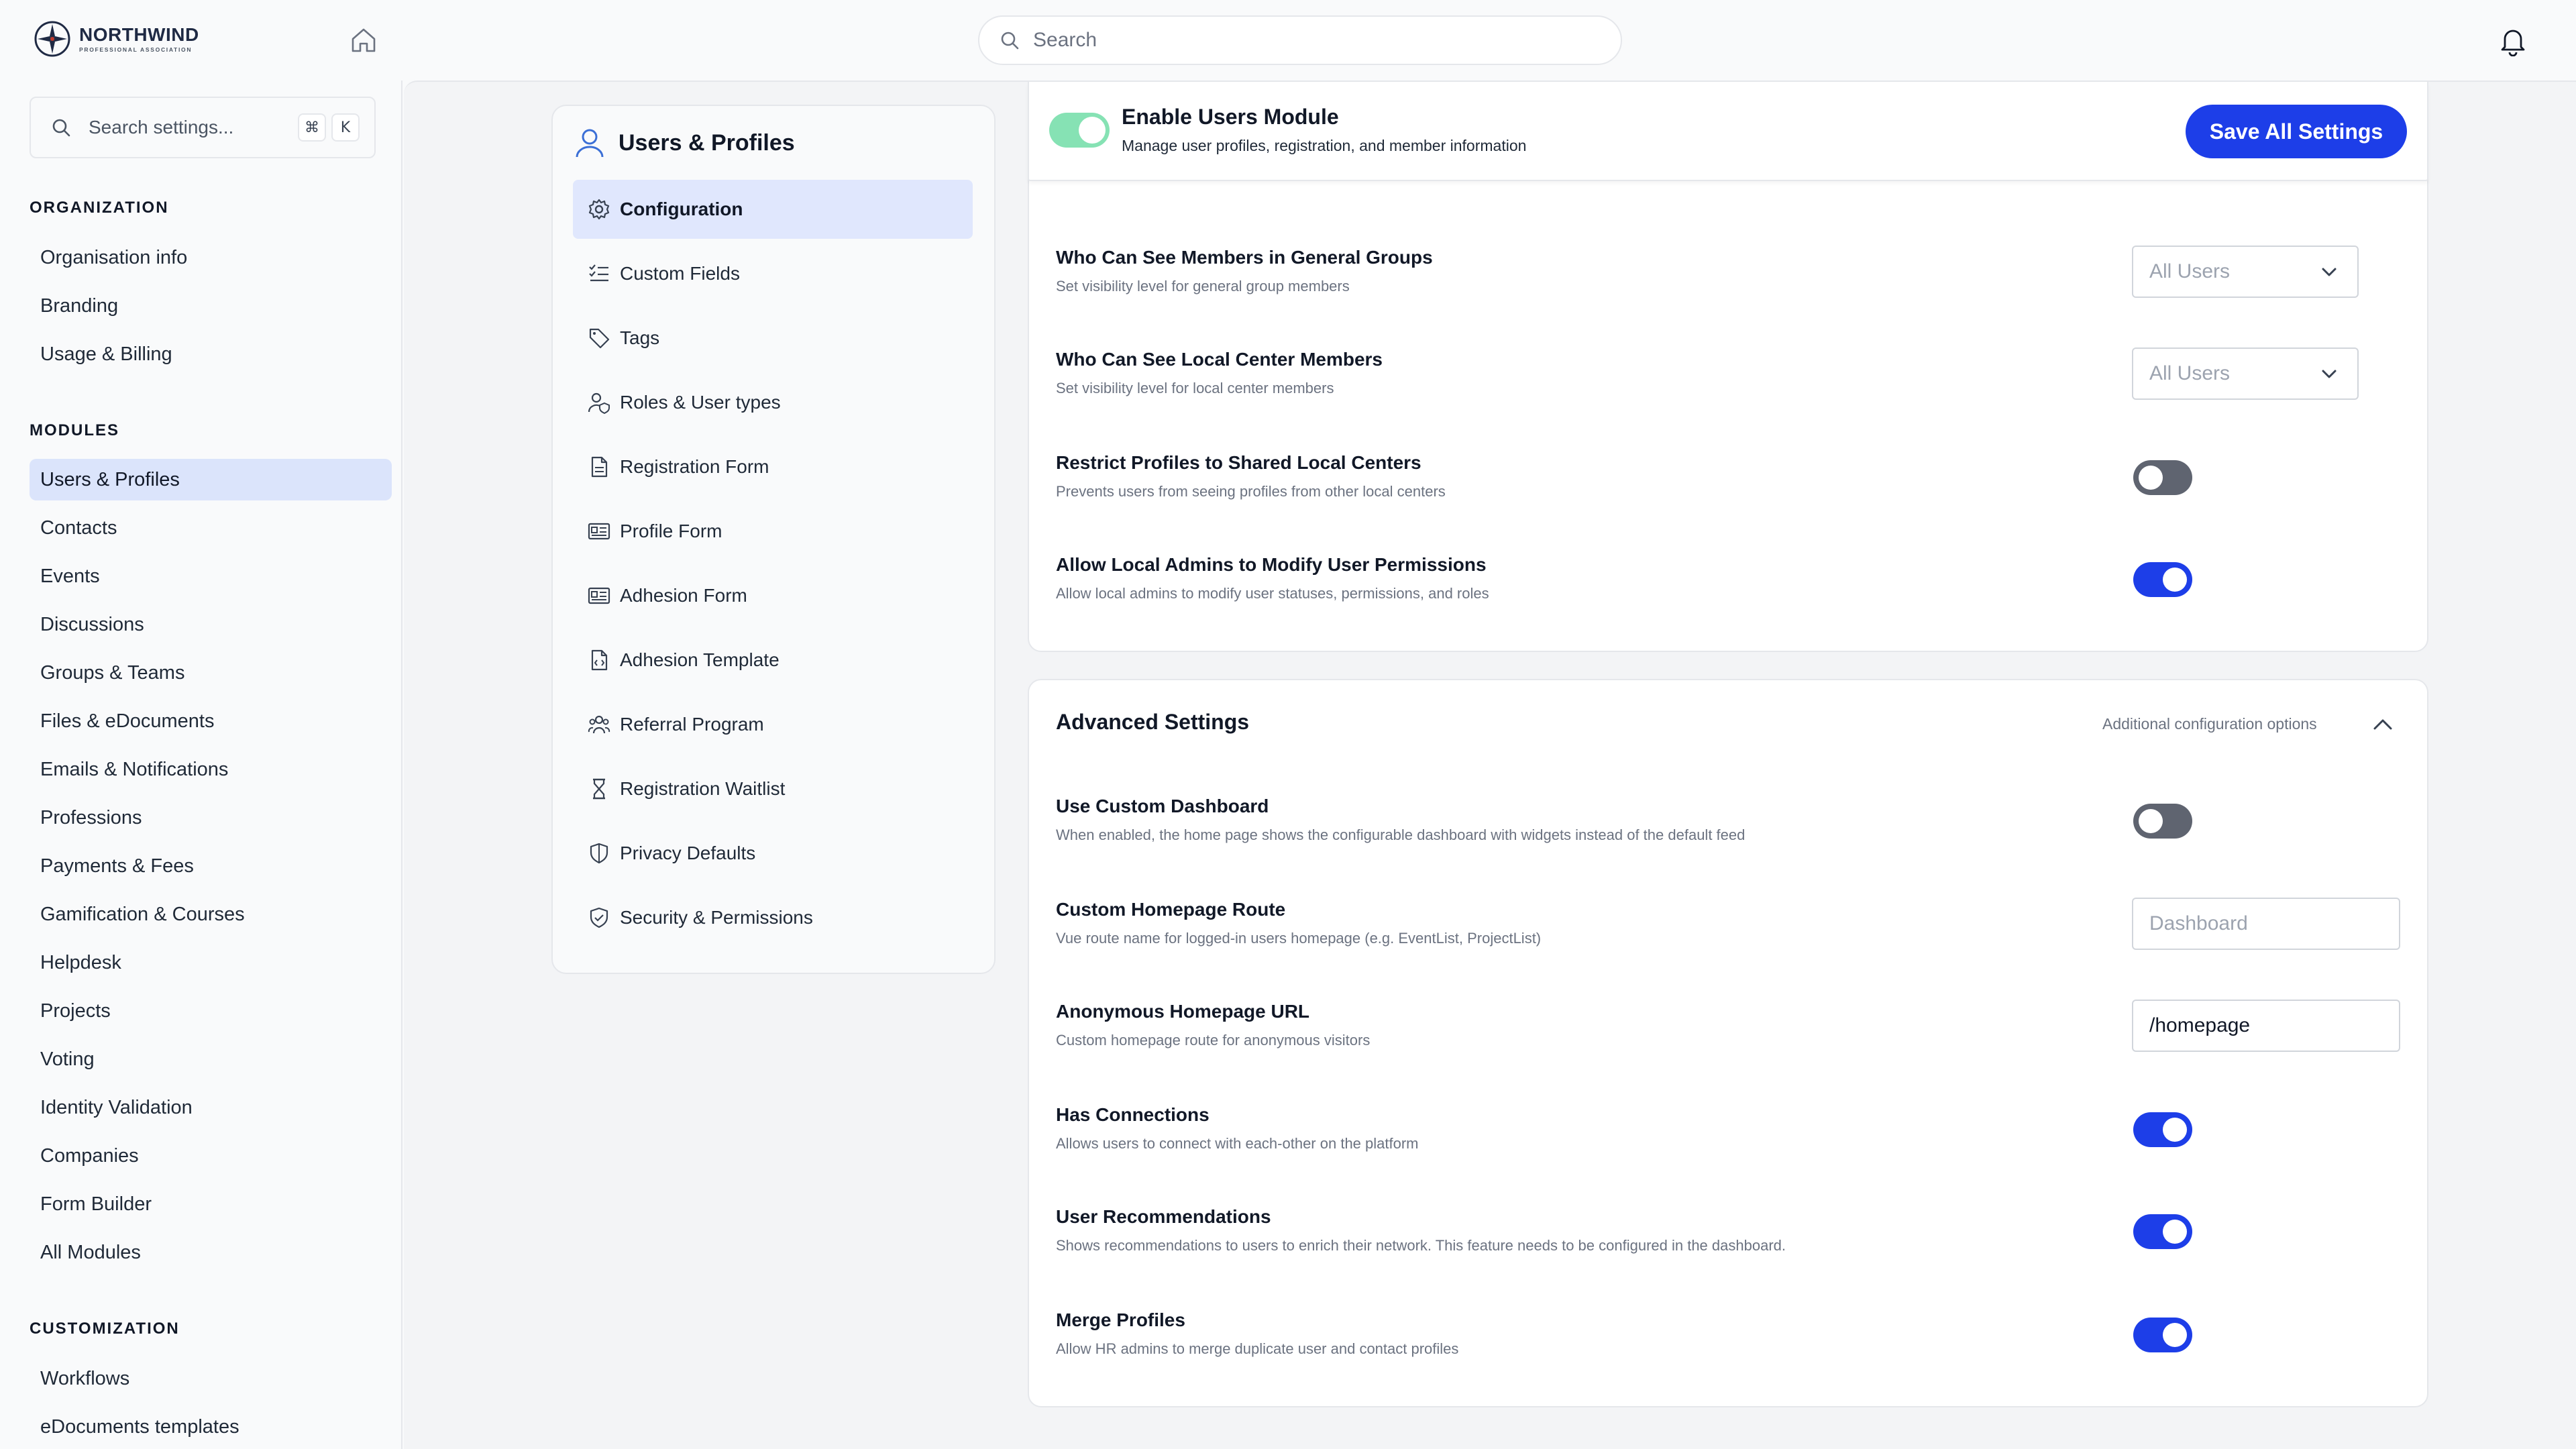 Image resolution: width=2576 pixels, height=1449 pixels. I want to click on sidebar-item-form-builder: Form Builder, so click(211, 1204).